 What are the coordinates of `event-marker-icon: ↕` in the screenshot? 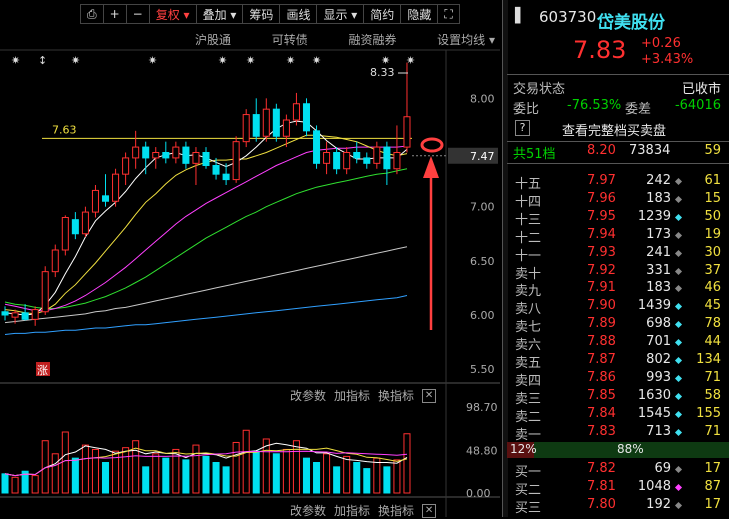 It's located at (42, 60).